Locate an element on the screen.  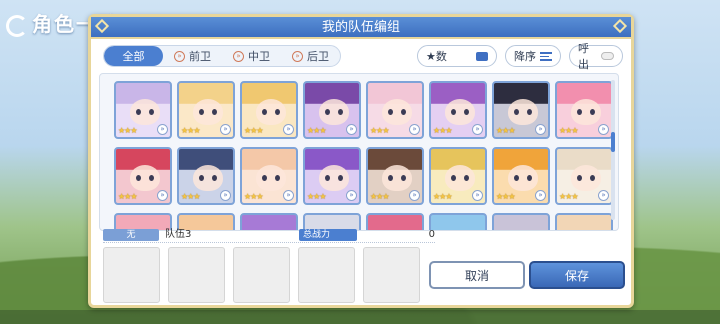
roster-scroll-thumb is located at coordinates (613, 142).